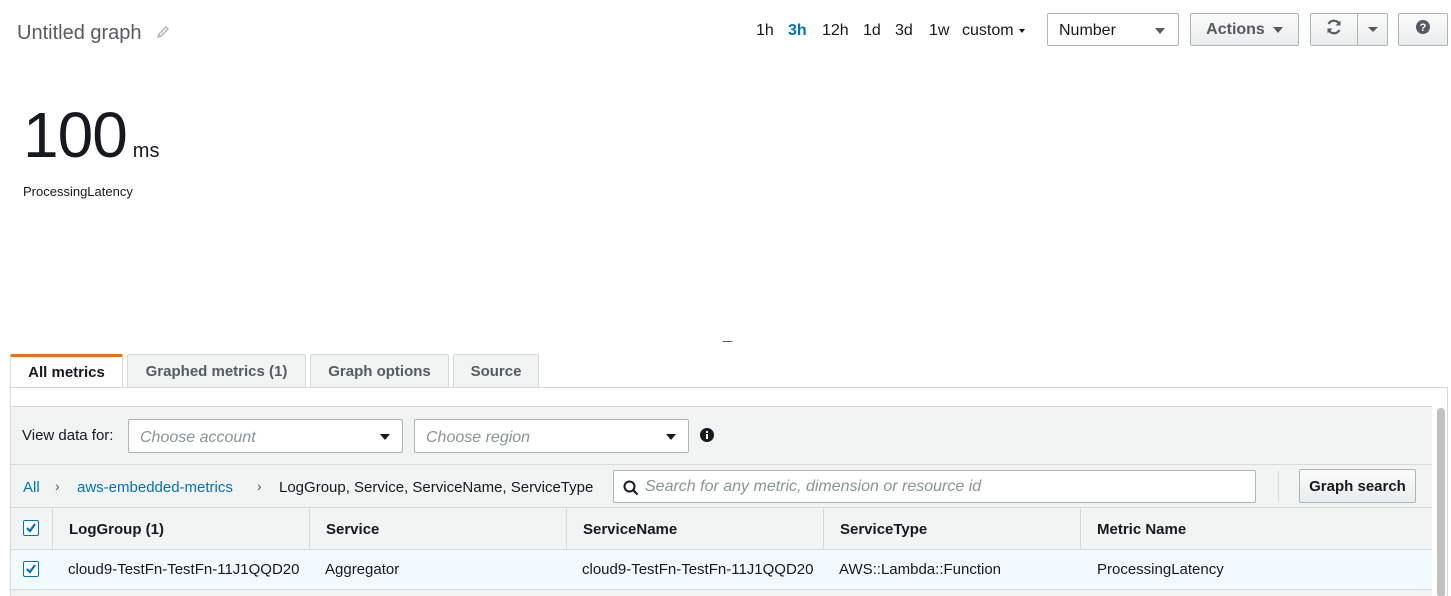 This screenshot has height=596, width=1451. Describe the element at coordinates (1087, 30) in the screenshot. I see `view-type-value: Number` at that location.